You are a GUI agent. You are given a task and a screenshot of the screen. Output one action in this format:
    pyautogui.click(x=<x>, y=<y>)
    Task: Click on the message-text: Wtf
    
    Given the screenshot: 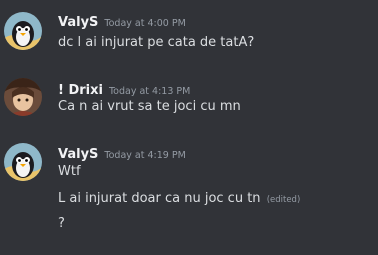 What is the action you would take?
    pyautogui.click(x=69, y=171)
    